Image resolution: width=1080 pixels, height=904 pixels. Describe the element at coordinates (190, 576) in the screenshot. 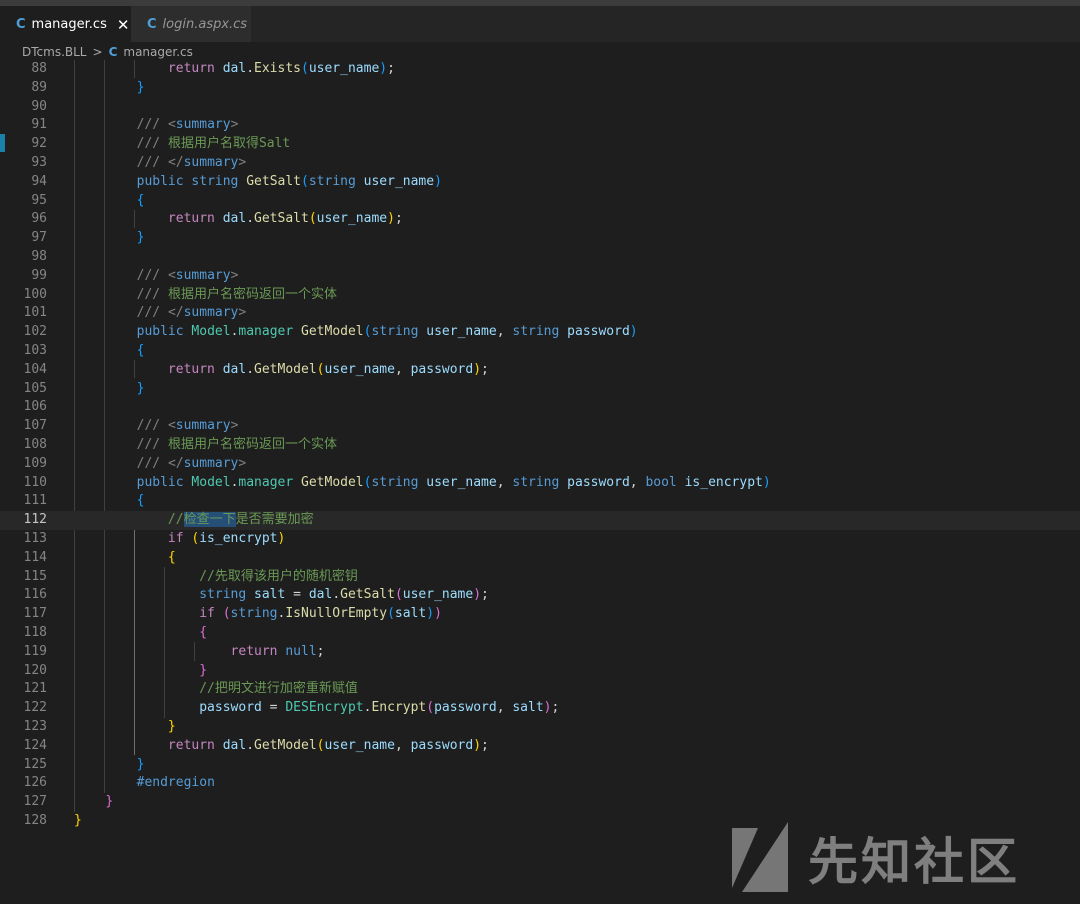

I see `code-line: 115 //先取得该用户的随机密钥` at that location.